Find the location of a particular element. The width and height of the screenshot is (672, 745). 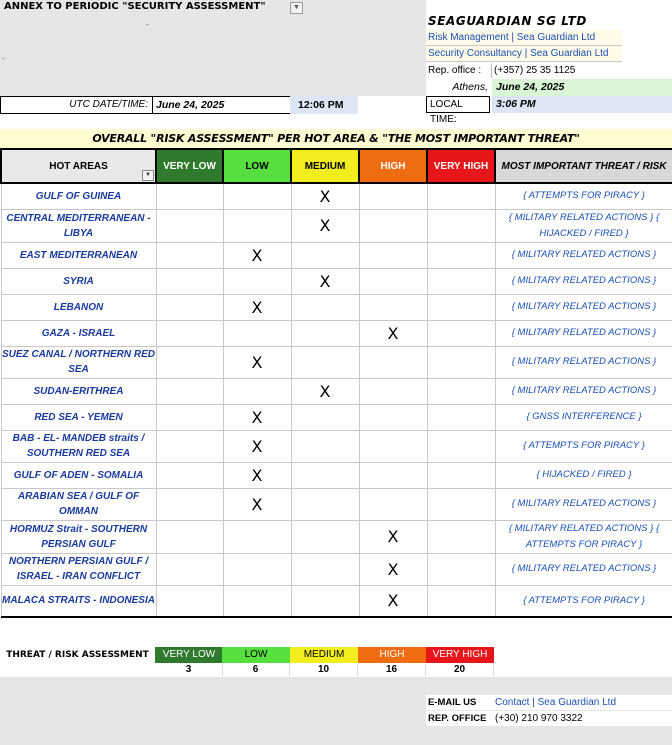

local-time-label: LOCAL TIME: is located at coordinates (458, 110).